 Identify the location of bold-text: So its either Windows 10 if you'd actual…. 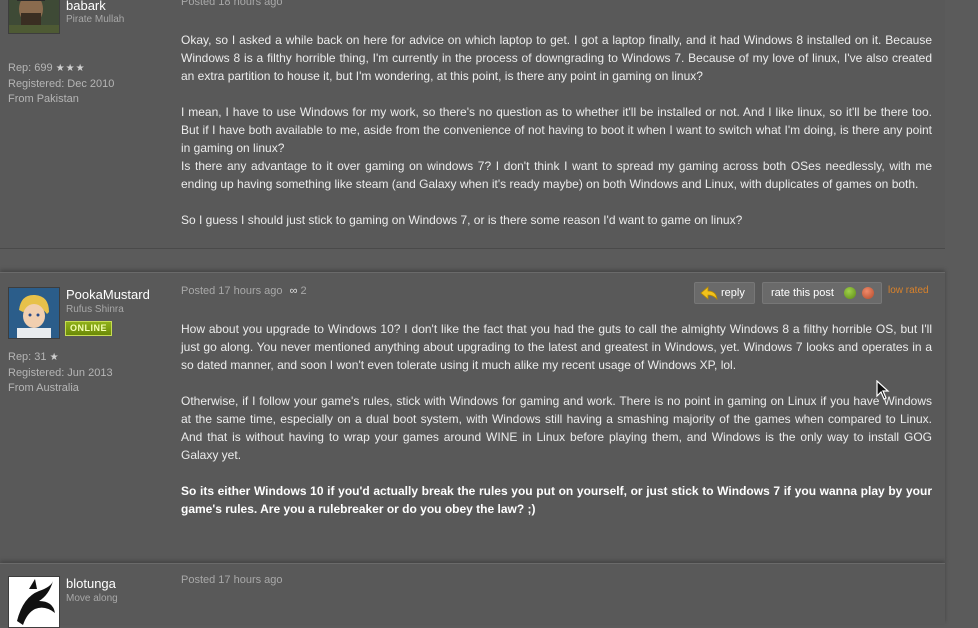
(556, 500).